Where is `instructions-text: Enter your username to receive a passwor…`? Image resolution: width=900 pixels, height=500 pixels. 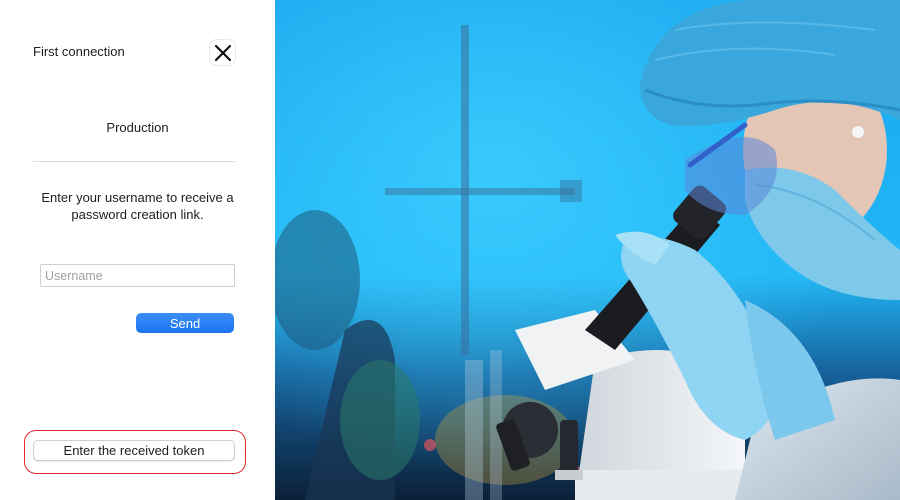
instructions-text: Enter your username to receive a passwor… is located at coordinates (137, 206).